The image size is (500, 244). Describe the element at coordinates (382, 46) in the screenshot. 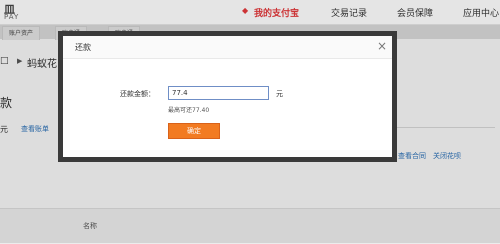

I see `close-icon: ×` at that location.